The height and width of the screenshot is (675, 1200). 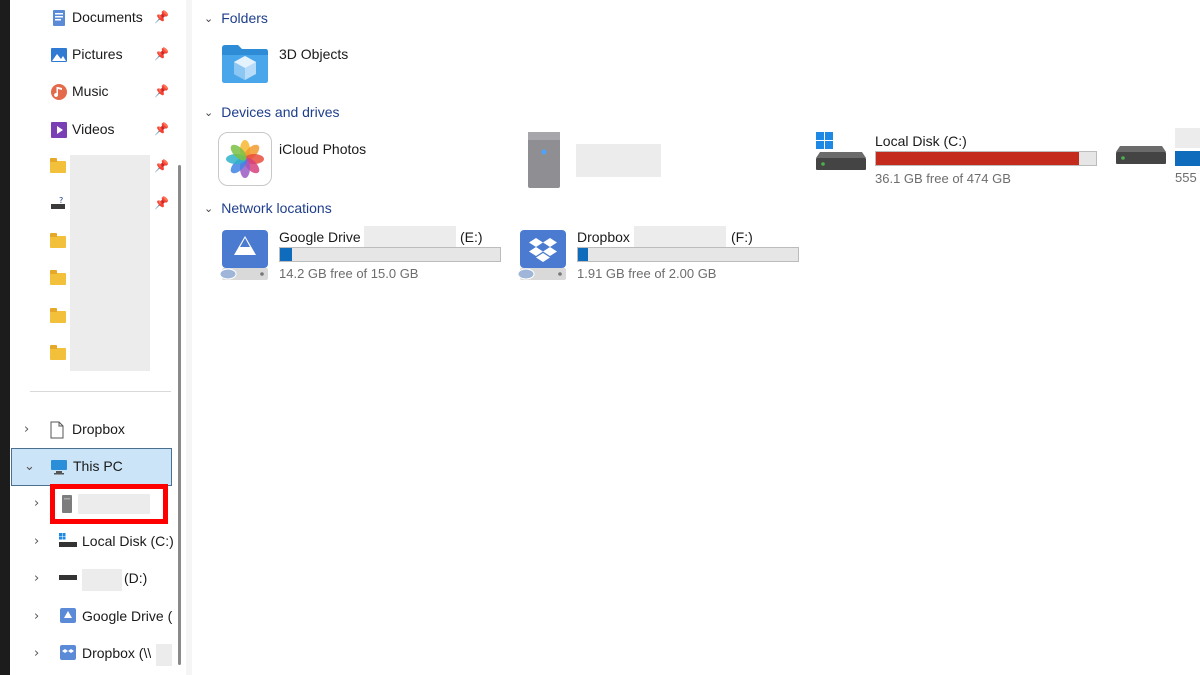 I want to click on disk-free-text: 1.91 GB free of 2.00 GB, so click(x=647, y=273).